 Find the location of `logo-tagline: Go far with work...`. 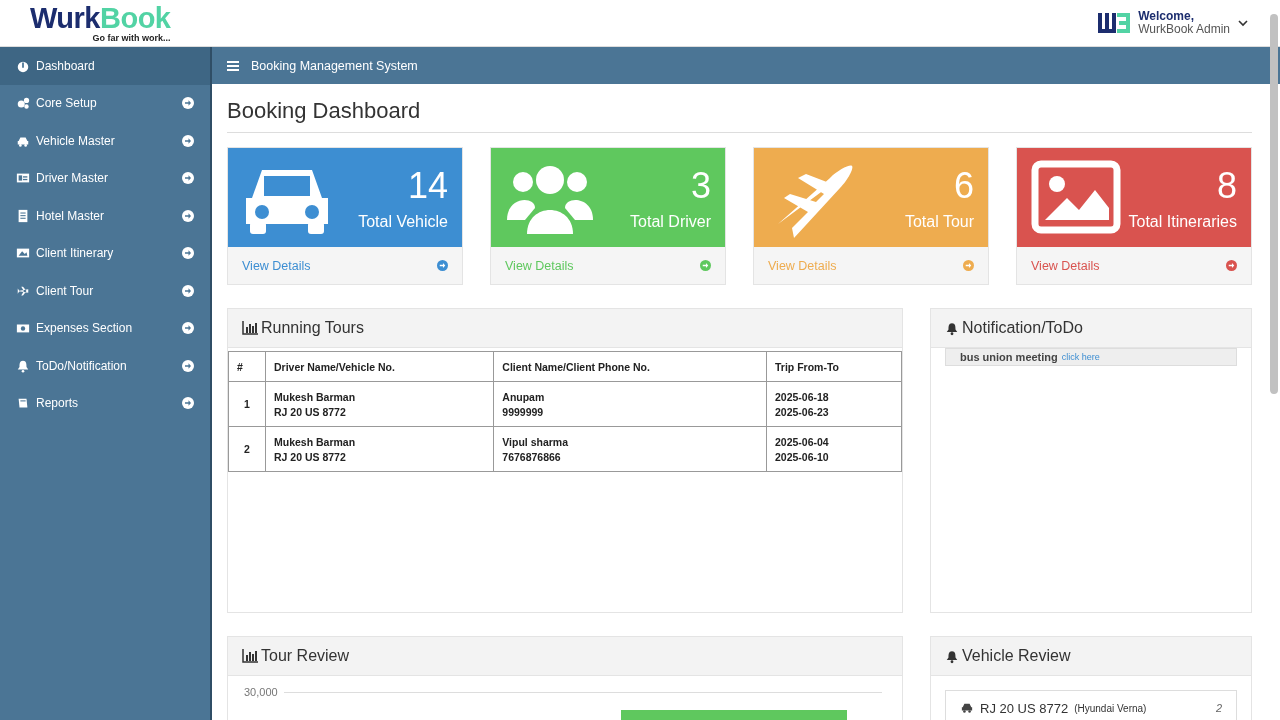

logo-tagline: Go far with work... is located at coordinates (131, 38).